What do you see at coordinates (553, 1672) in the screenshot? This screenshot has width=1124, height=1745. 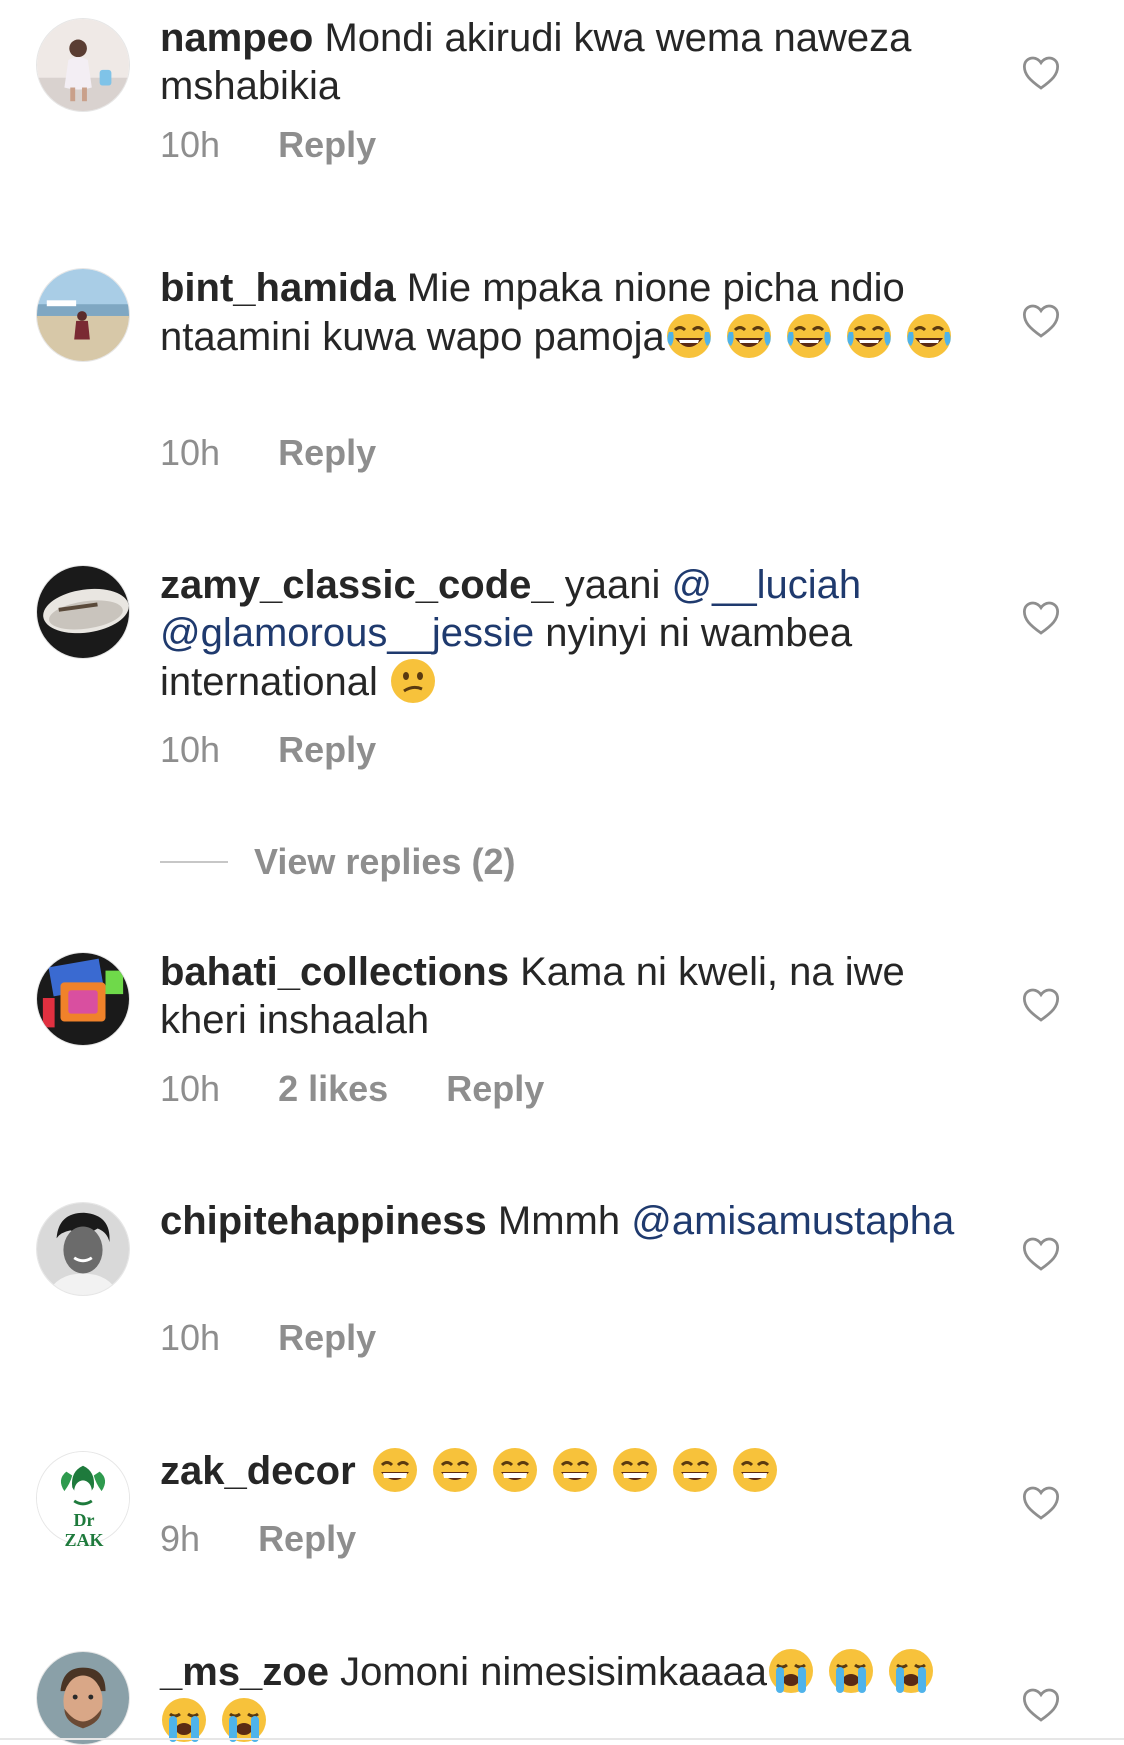 I see `comment-body: Jomoni nimesisimkaaaa` at bounding box center [553, 1672].